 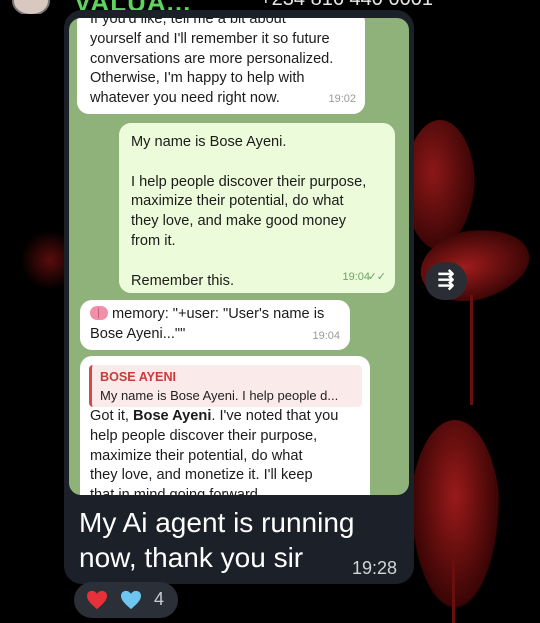 I want to click on message-line: My name is Bose Ayeni., so click(x=209, y=142).